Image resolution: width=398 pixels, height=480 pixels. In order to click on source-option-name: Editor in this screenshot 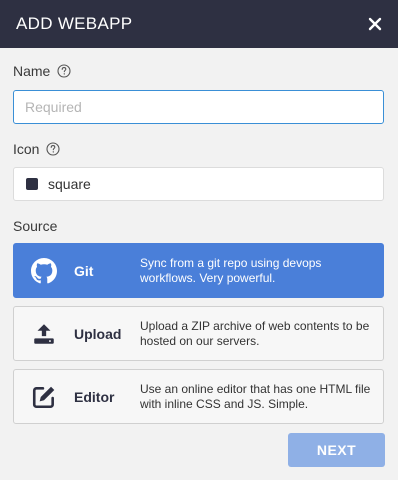, I will do `click(94, 396)`.